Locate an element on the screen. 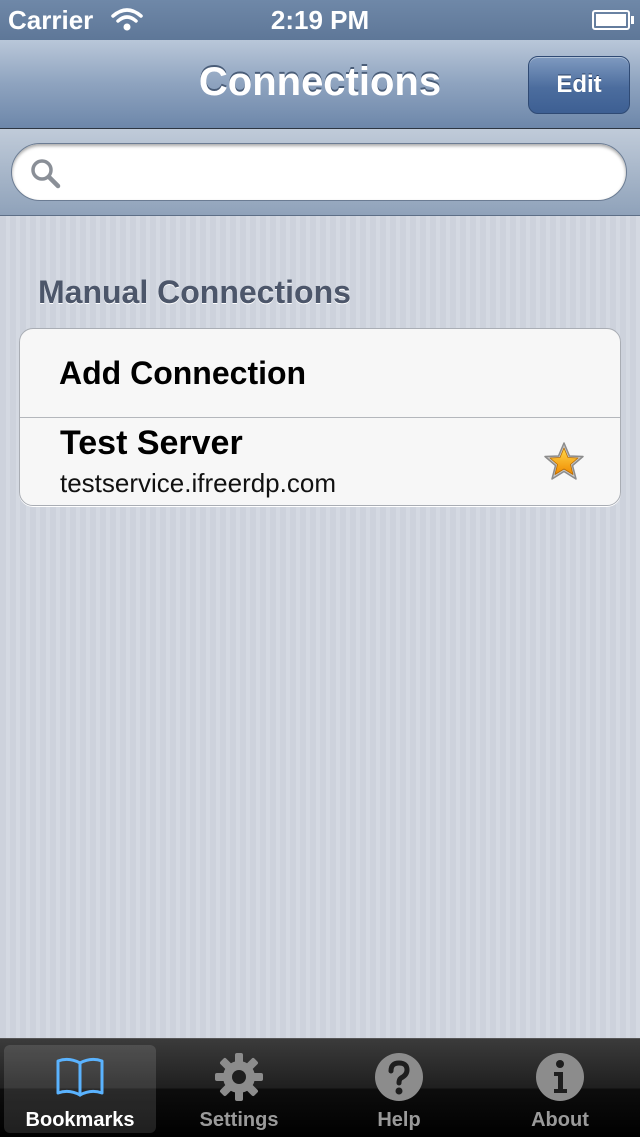 This screenshot has width=640, height=1137. clock: 2:19 PM is located at coordinates (320, 20).